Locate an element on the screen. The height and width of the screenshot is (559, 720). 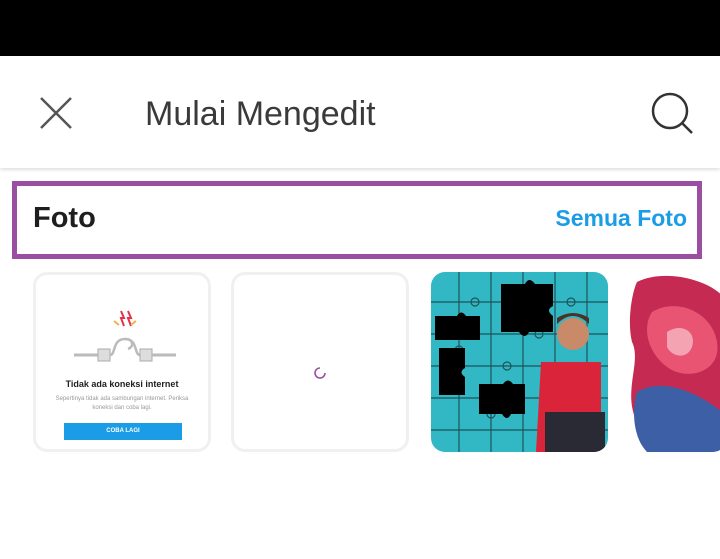
loading-card is located at coordinates (320, 362).